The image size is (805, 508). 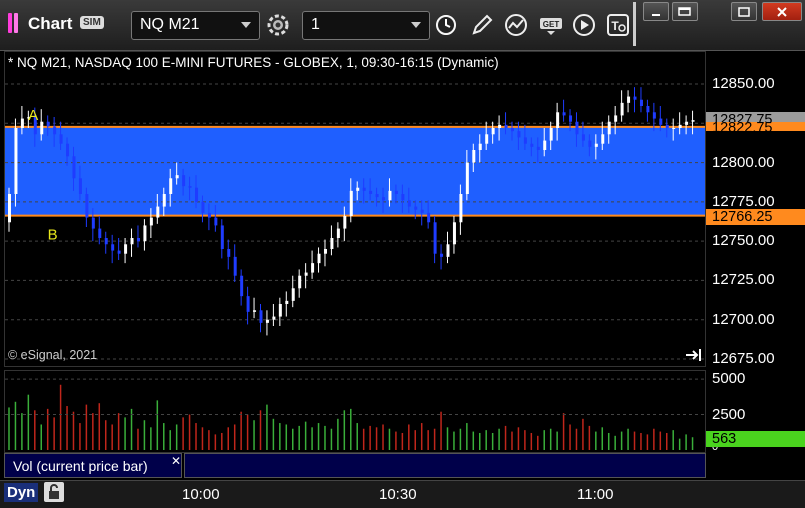 I want to click on chart-annotation-b: B, so click(x=53, y=235).